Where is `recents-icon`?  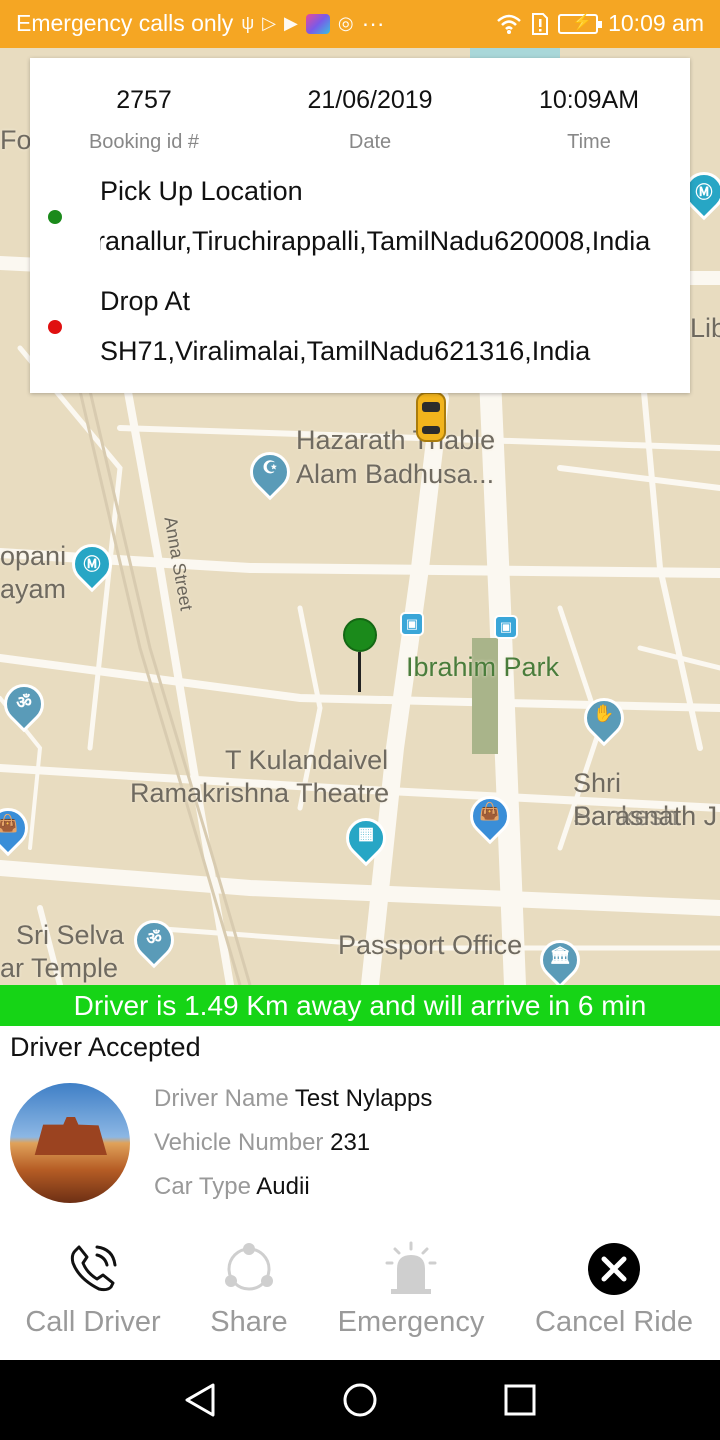 recents-icon is located at coordinates (520, 1400).